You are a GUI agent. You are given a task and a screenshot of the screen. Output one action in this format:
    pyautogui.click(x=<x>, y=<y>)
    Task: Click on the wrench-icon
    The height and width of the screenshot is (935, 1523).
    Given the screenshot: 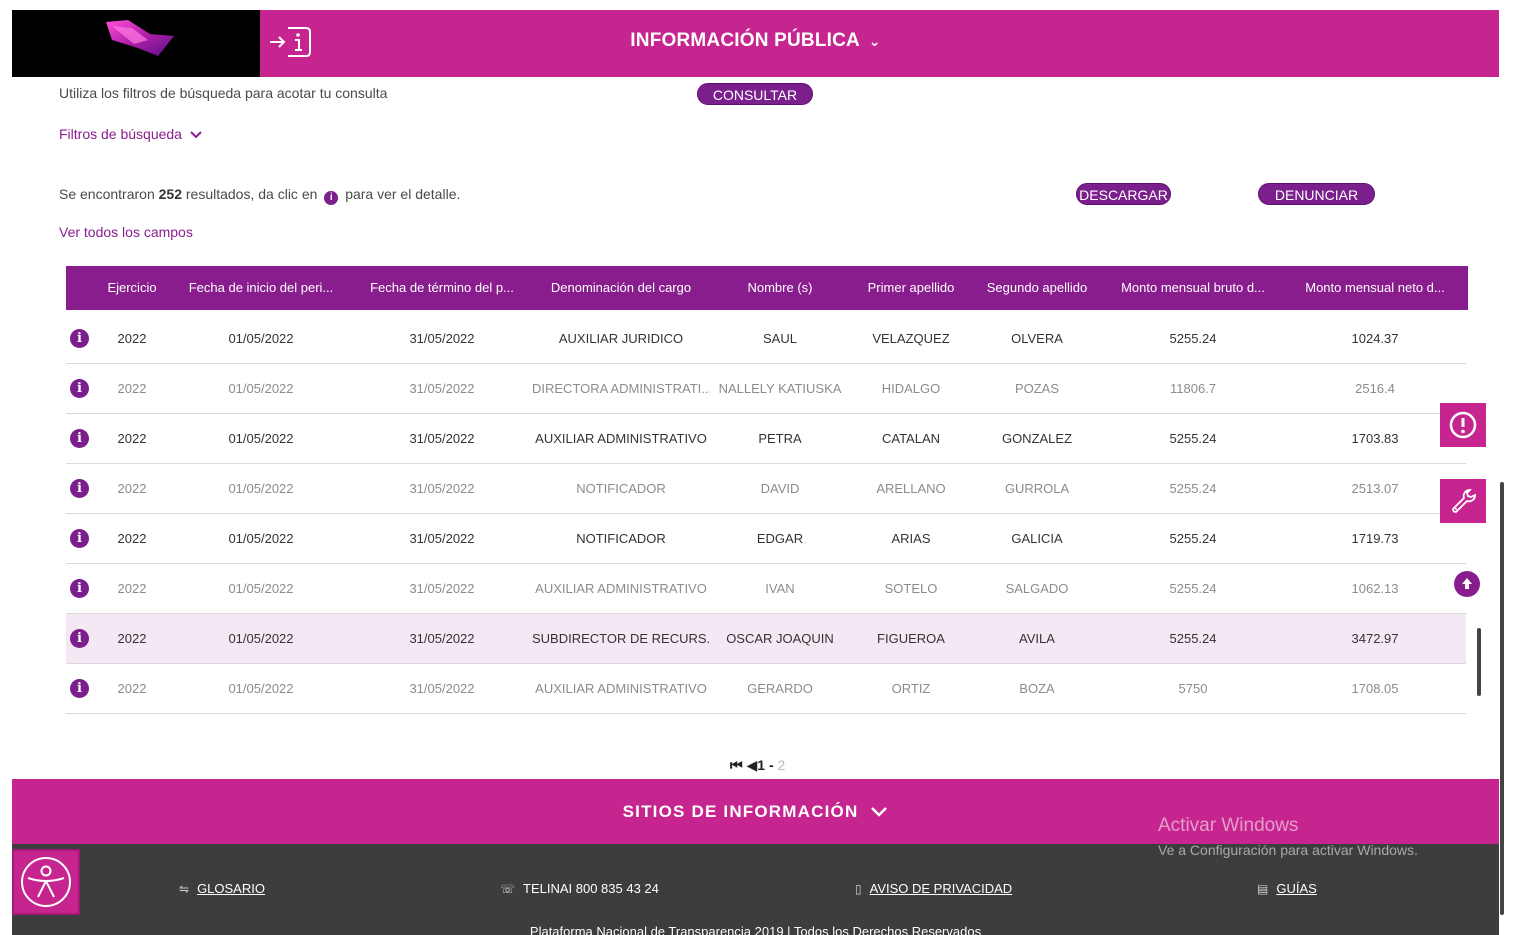 What is the action you would take?
    pyautogui.click(x=1464, y=501)
    